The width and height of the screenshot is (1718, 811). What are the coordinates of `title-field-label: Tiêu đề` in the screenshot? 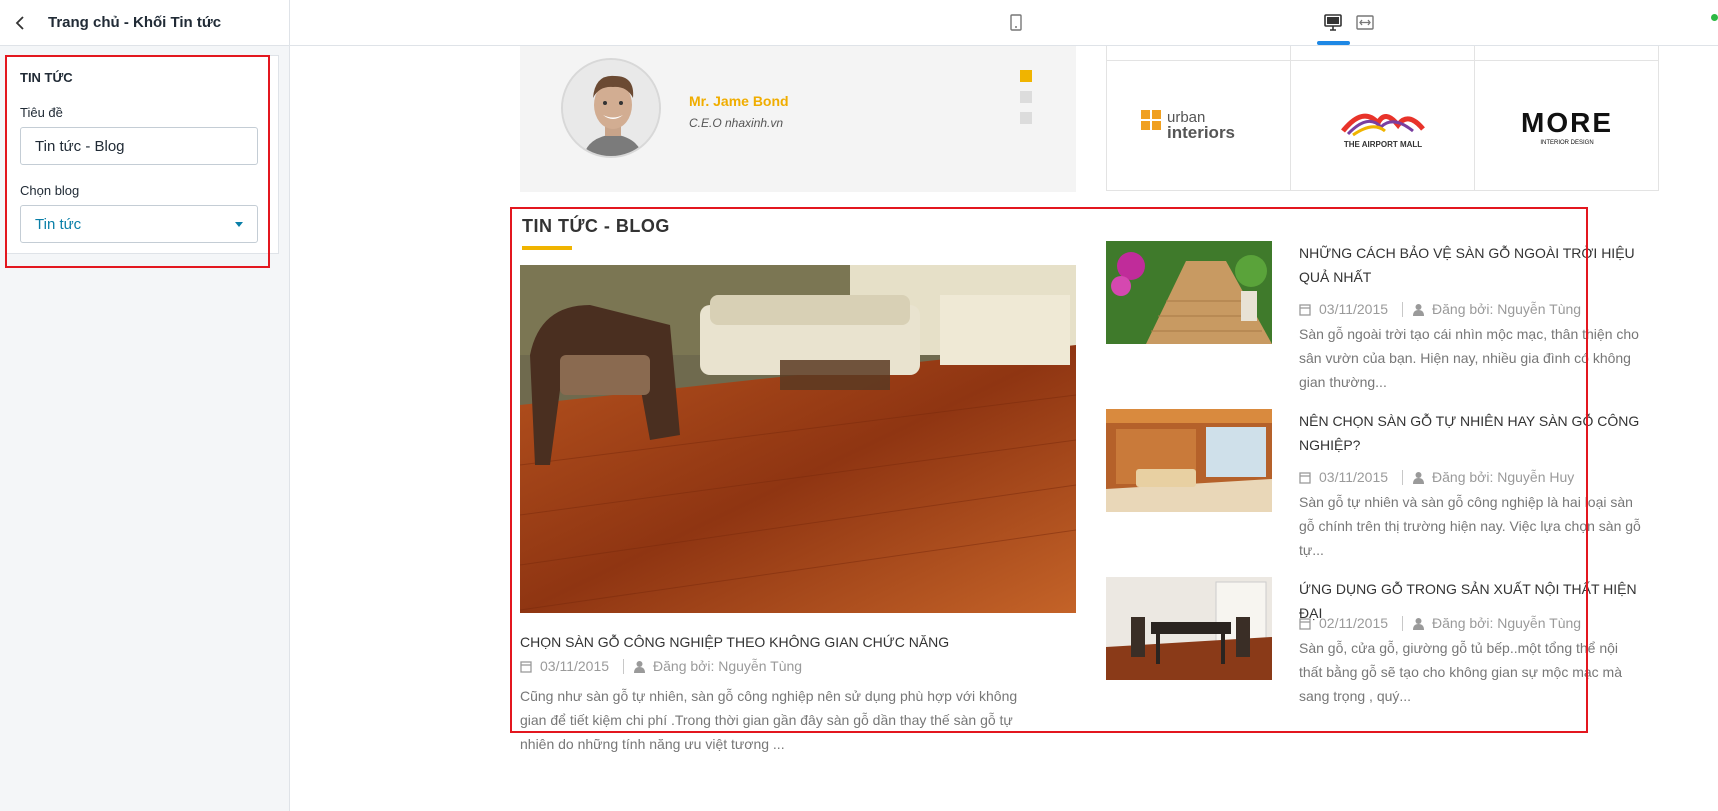 It's located at (41, 112).